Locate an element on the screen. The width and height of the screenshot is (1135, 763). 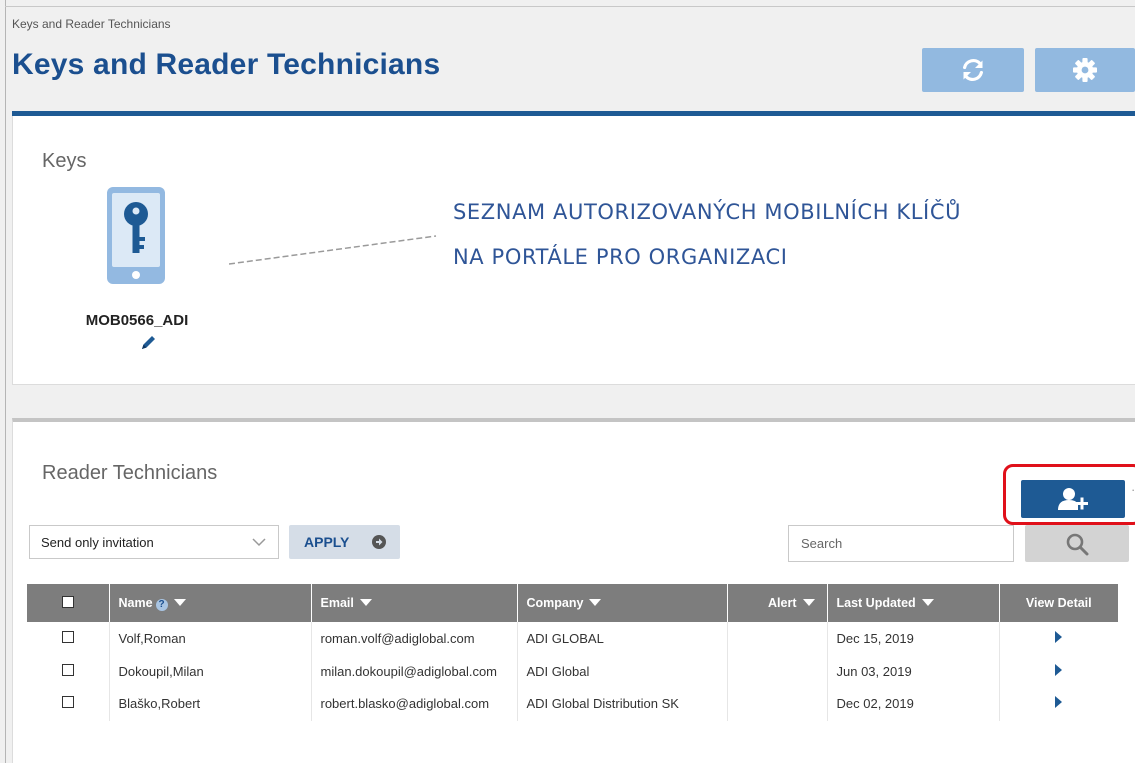
refresh-button is located at coordinates (973, 70).